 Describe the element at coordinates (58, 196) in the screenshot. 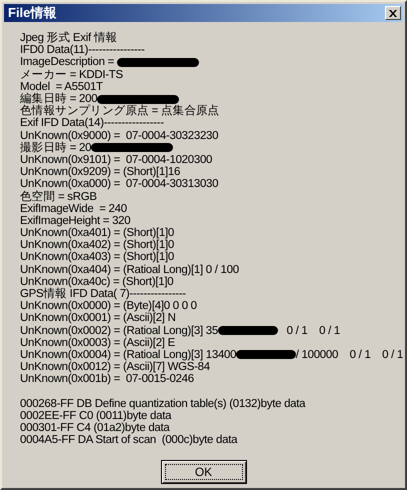

I see `info-line: 色空間 = sRGB` at that location.